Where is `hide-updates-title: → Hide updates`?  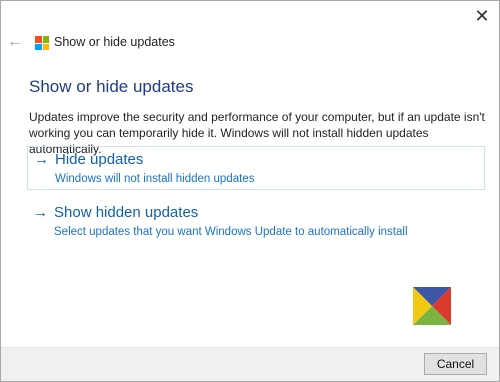
hide-updates-title: → Hide updates is located at coordinates (88, 159).